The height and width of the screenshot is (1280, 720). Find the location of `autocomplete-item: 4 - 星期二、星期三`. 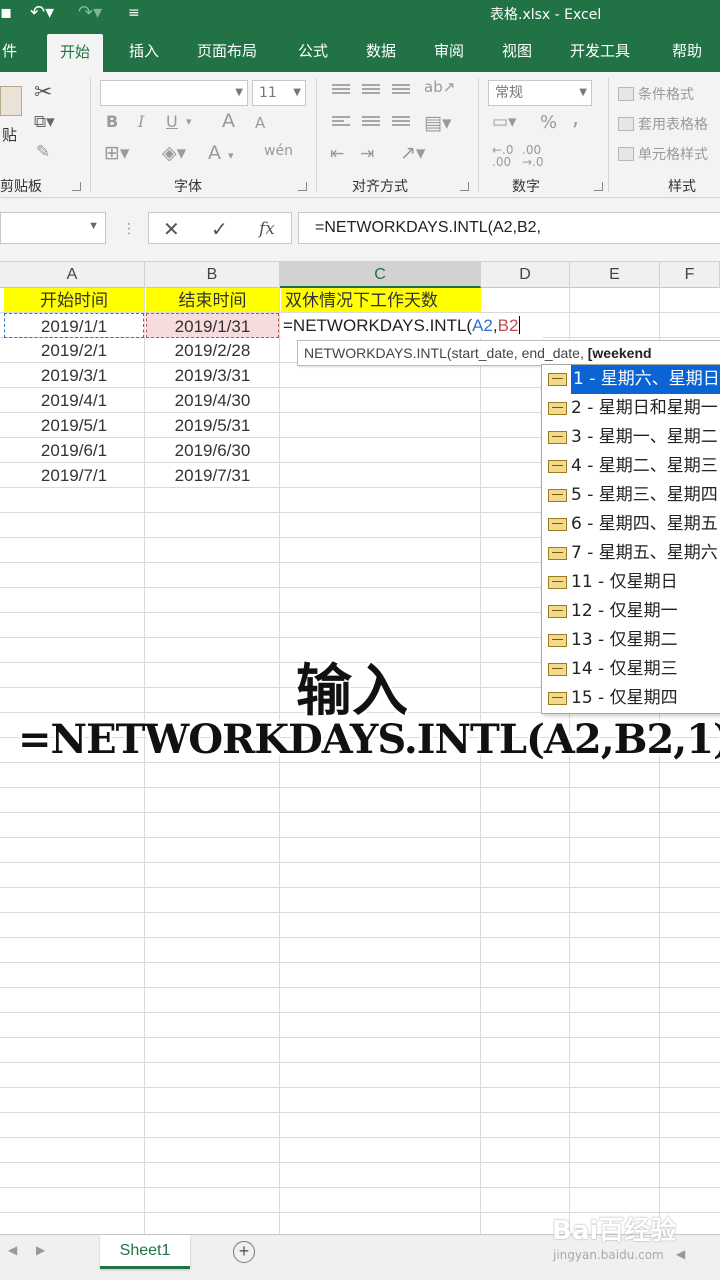

autocomplete-item: 4 - 星期二、星期三 is located at coordinates (631, 466).